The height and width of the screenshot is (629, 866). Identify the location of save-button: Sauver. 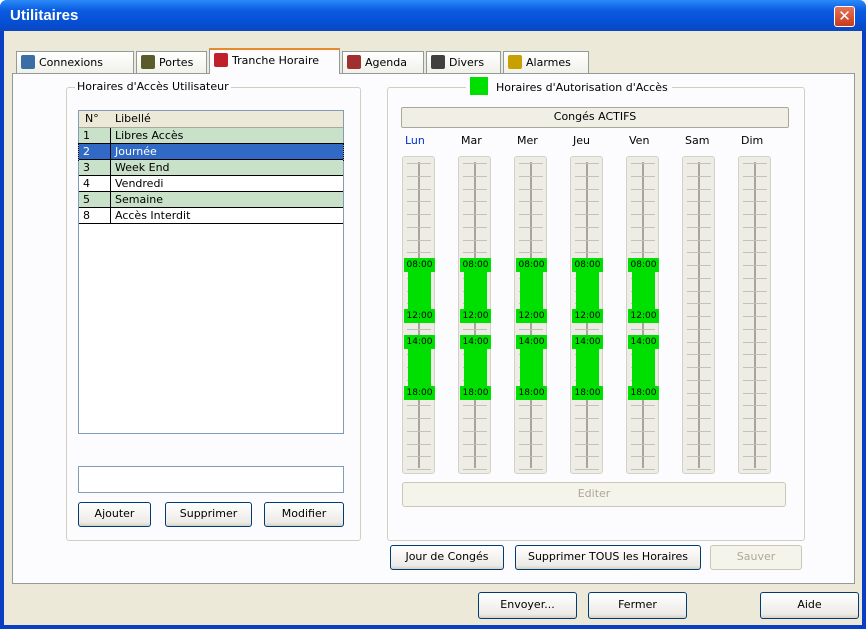
(756, 557).